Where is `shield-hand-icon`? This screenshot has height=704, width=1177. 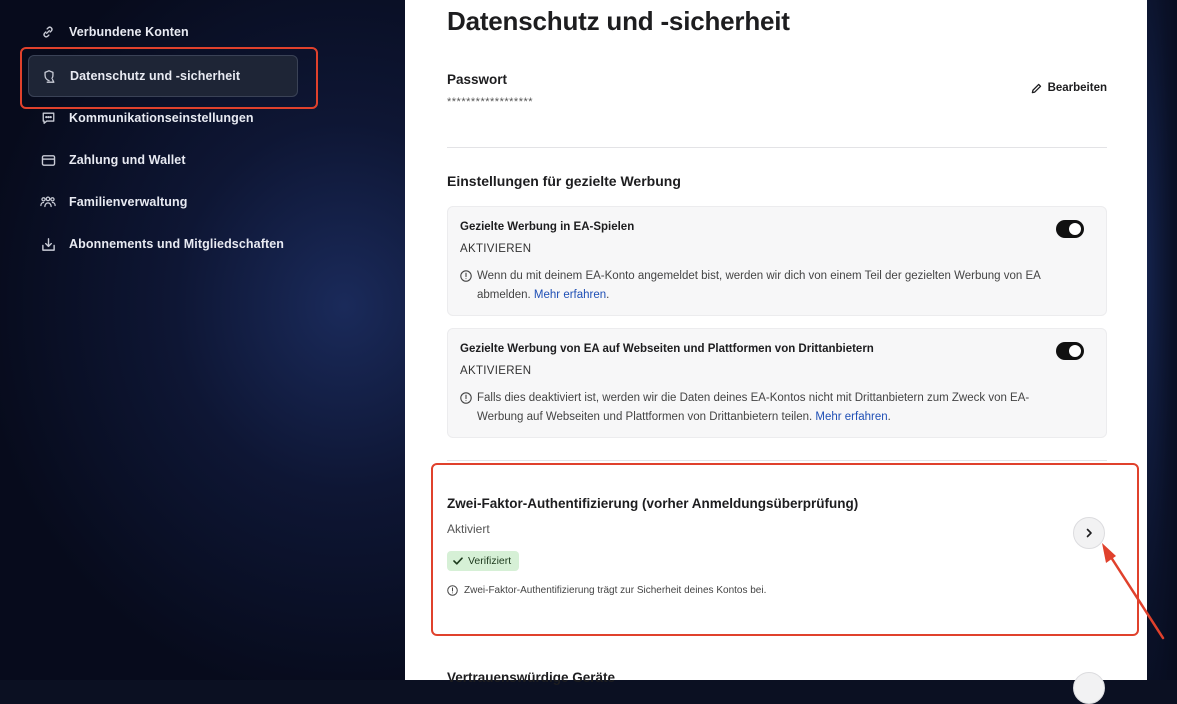 shield-hand-icon is located at coordinates (49, 76).